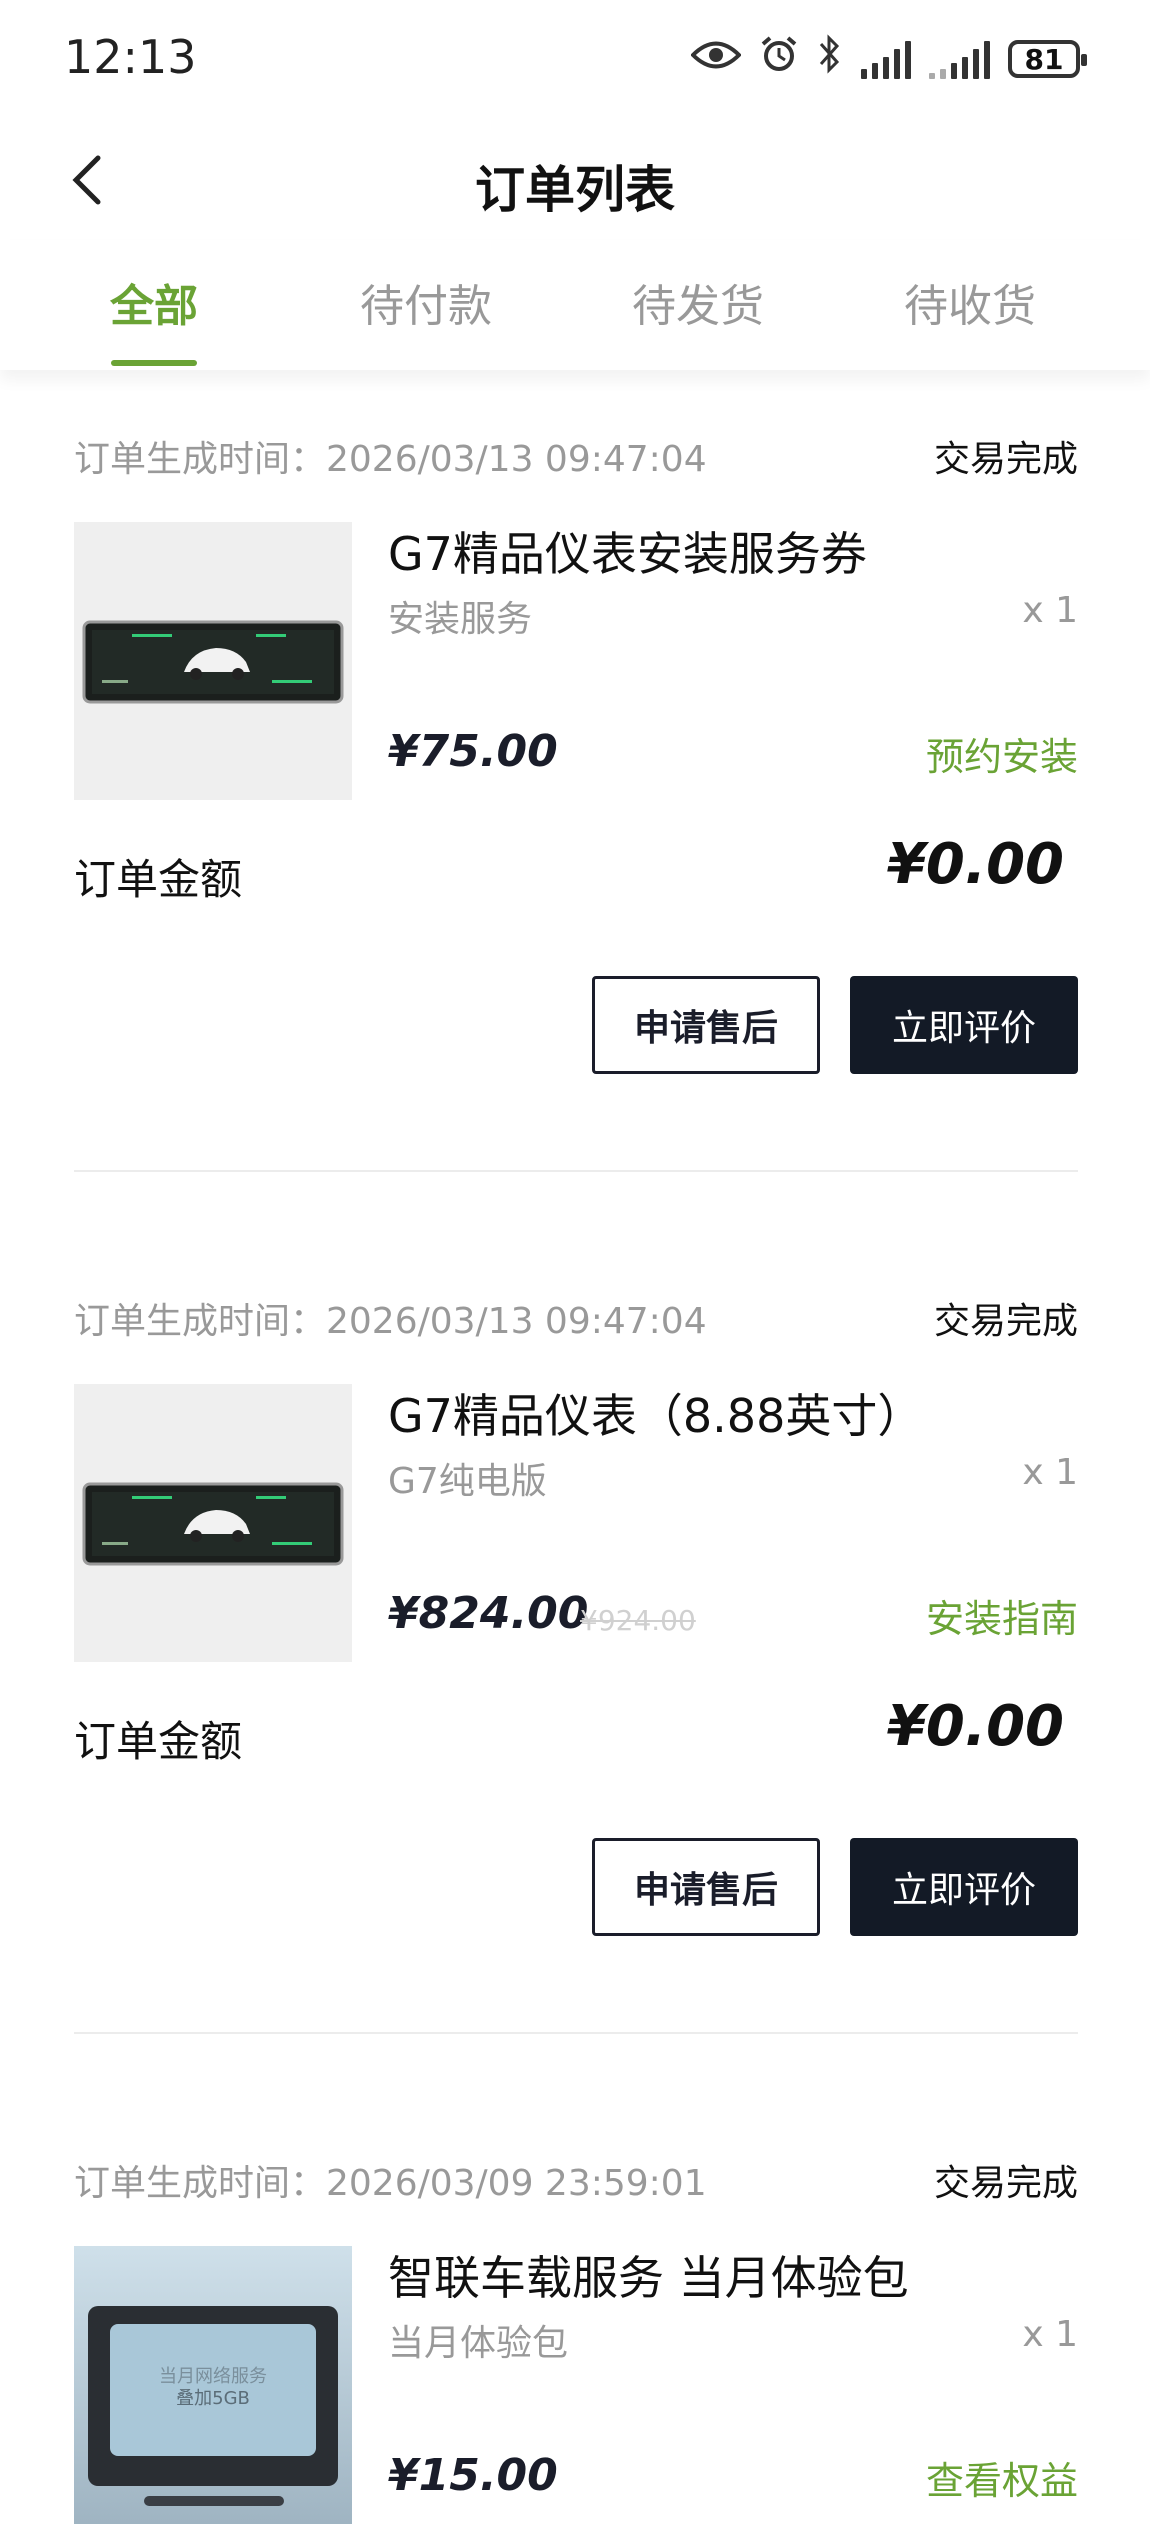 The width and height of the screenshot is (1150, 2542). What do you see at coordinates (130, 57) in the screenshot?
I see `status-time: 12:13` at bounding box center [130, 57].